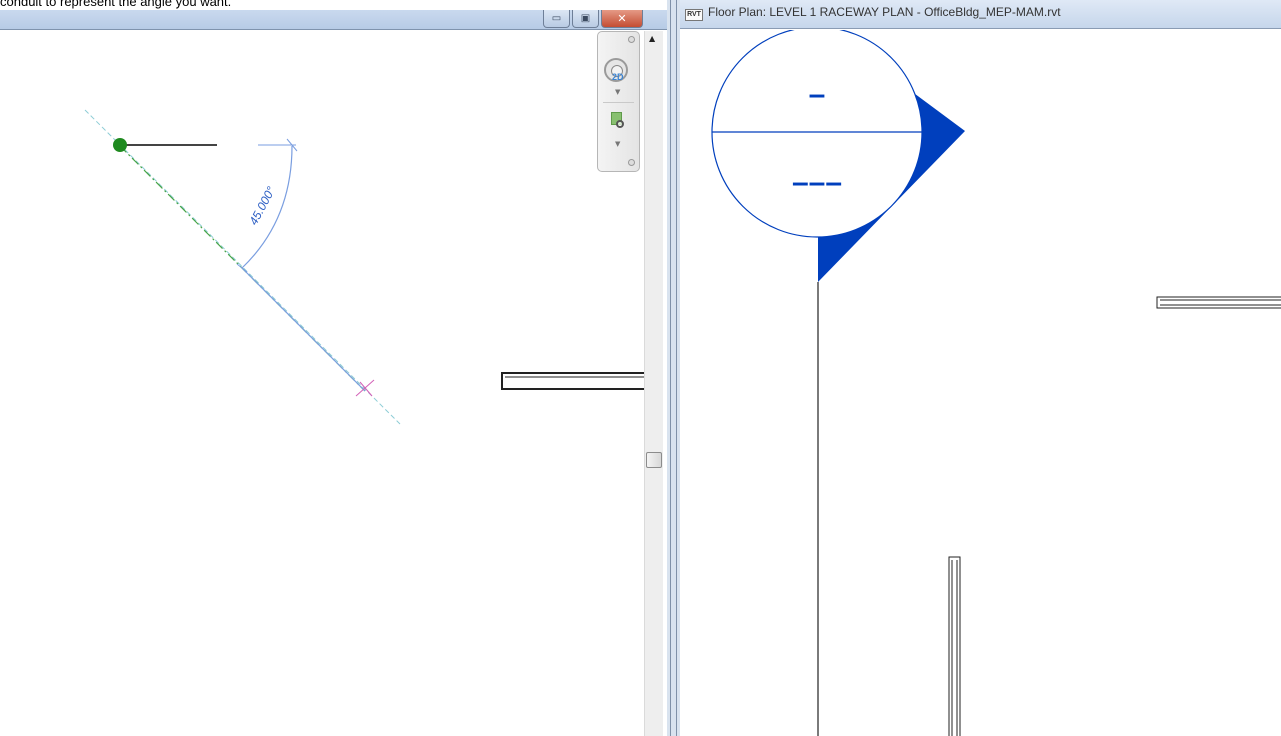 The height and width of the screenshot is (736, 1281). I want to click on wall-element, so click(572, 381).